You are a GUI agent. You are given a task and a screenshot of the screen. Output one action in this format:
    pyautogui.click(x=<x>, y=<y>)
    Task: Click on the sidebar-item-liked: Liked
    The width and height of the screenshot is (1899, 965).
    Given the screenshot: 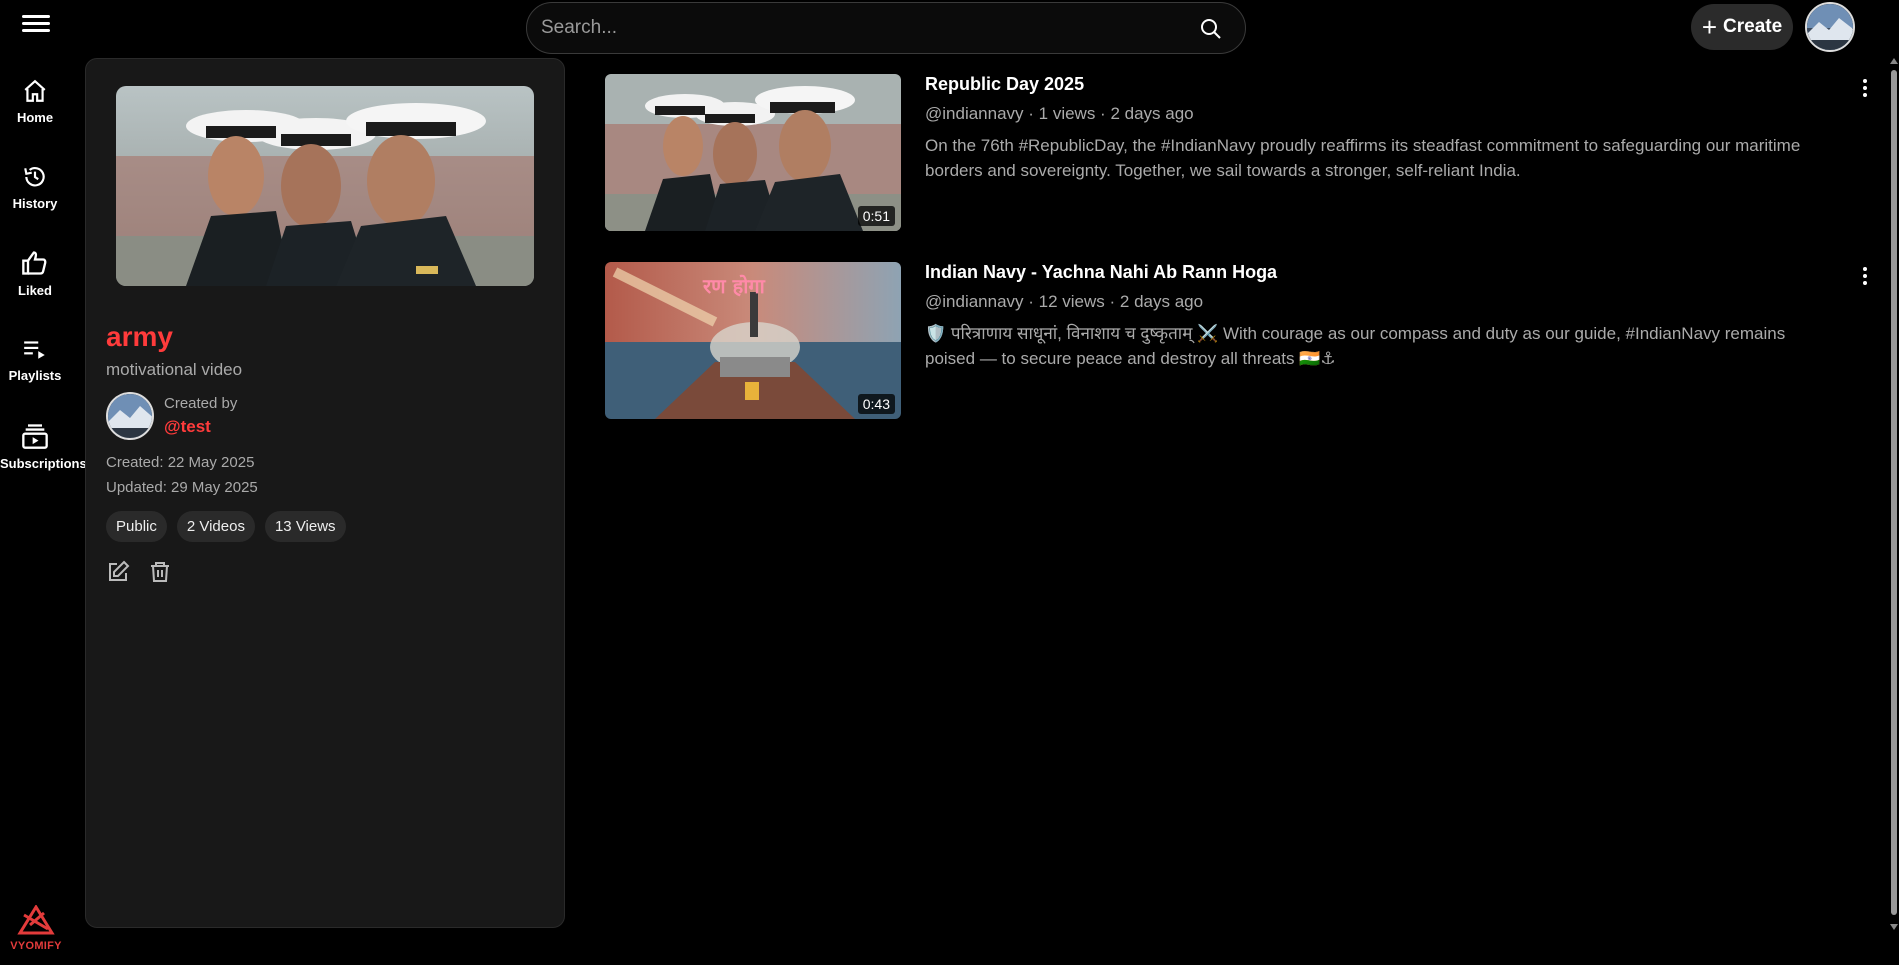 What is the action you would take?
    pyautogui.click(x=35, y=273)
    